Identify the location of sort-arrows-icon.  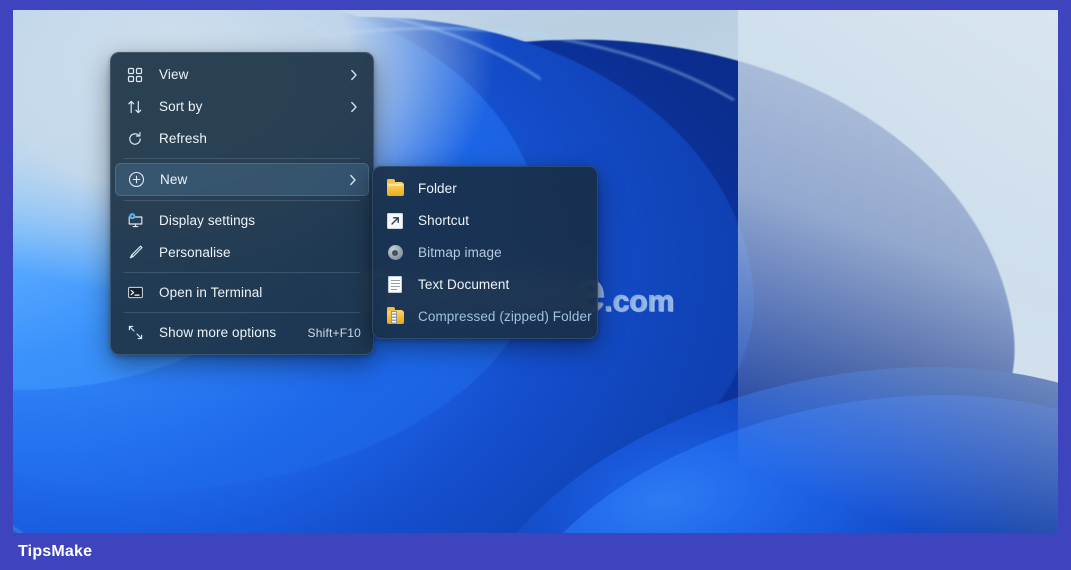
(135, 107).